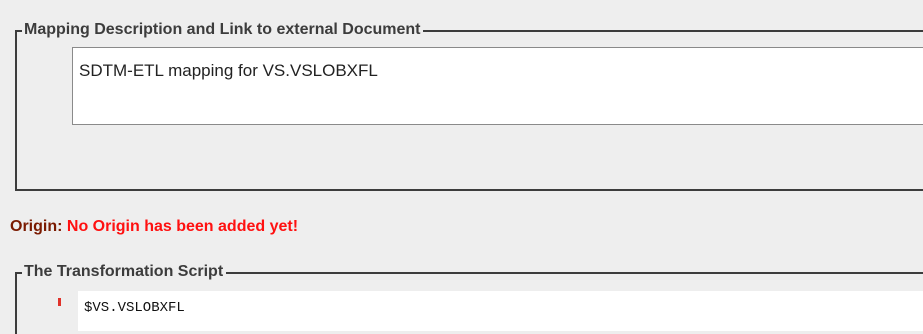 The image size is (923, 334). I want to click on script-line: $VS.VSLOBXFL, so click(134, 308).